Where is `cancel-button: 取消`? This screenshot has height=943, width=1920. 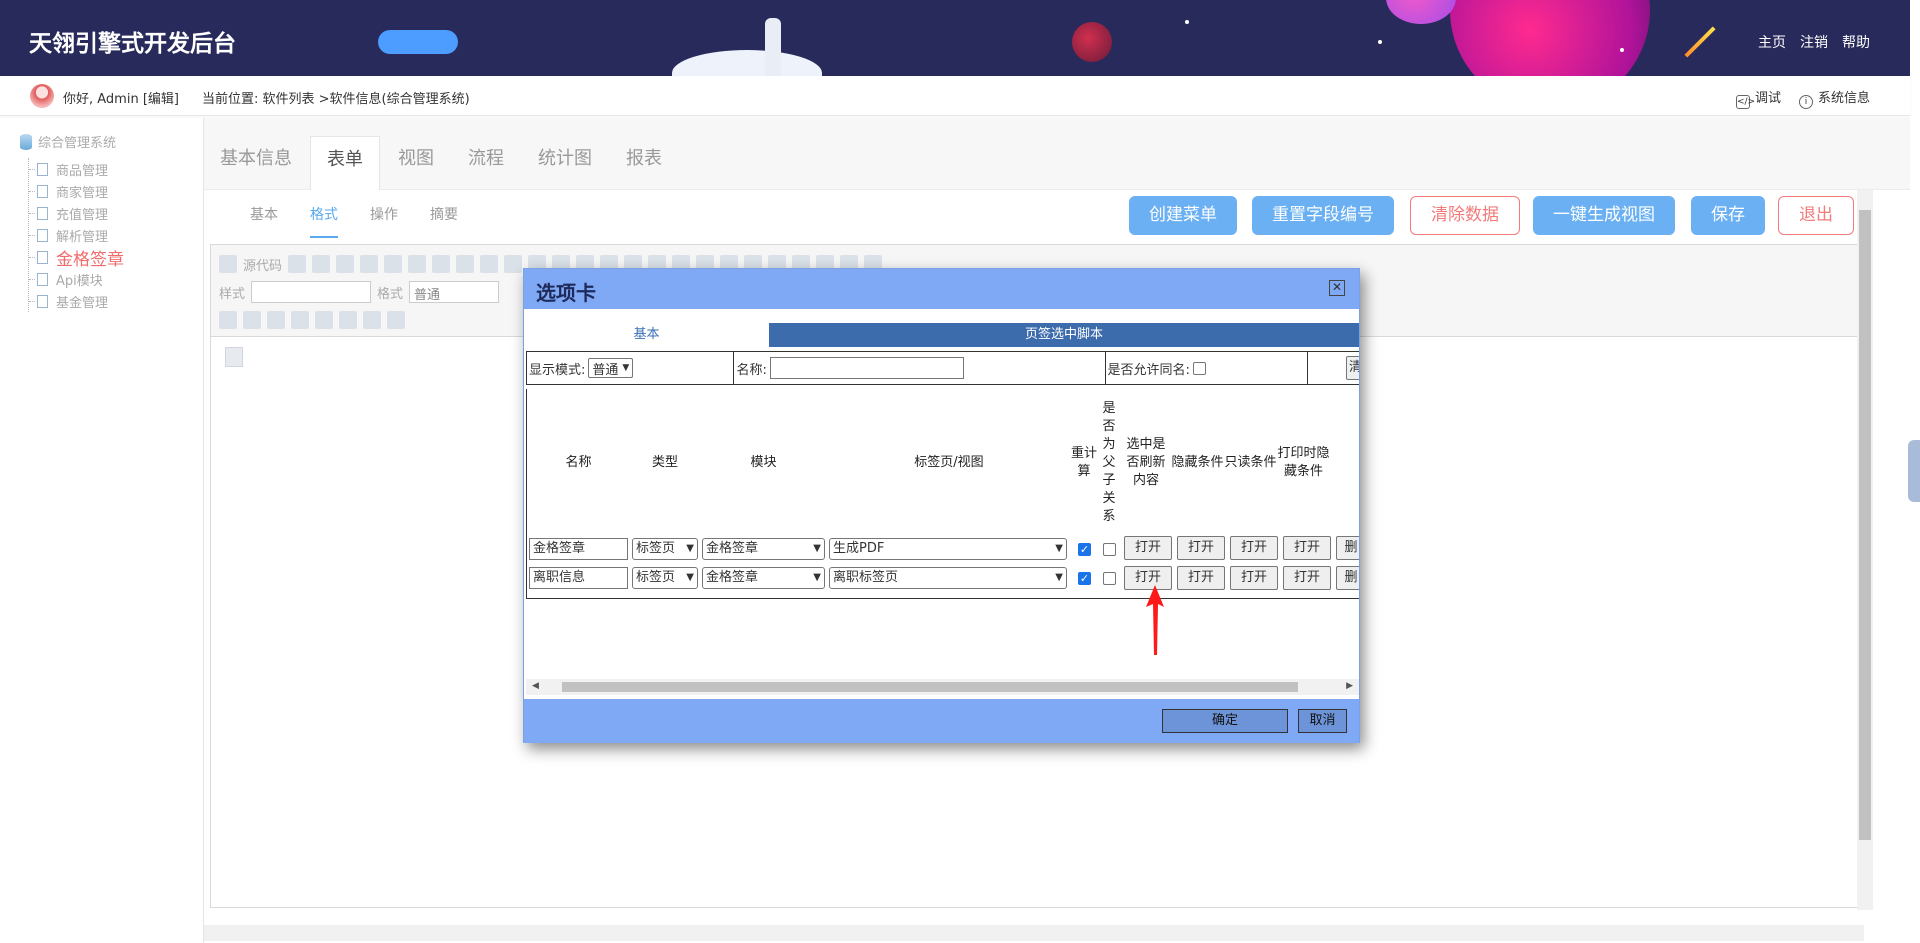
cancel-button: 取消 is located at coordinates (1322, 721).